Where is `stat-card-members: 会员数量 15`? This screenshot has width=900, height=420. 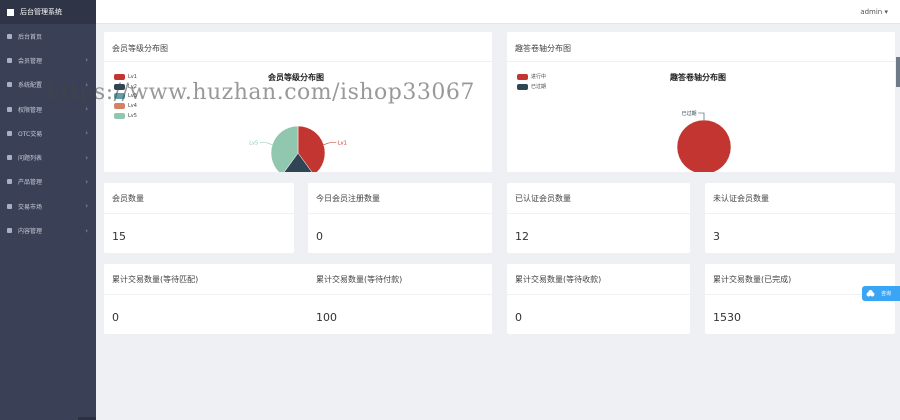
stat-card-members: 会员数量 15 is located at coordinates (199, 218).